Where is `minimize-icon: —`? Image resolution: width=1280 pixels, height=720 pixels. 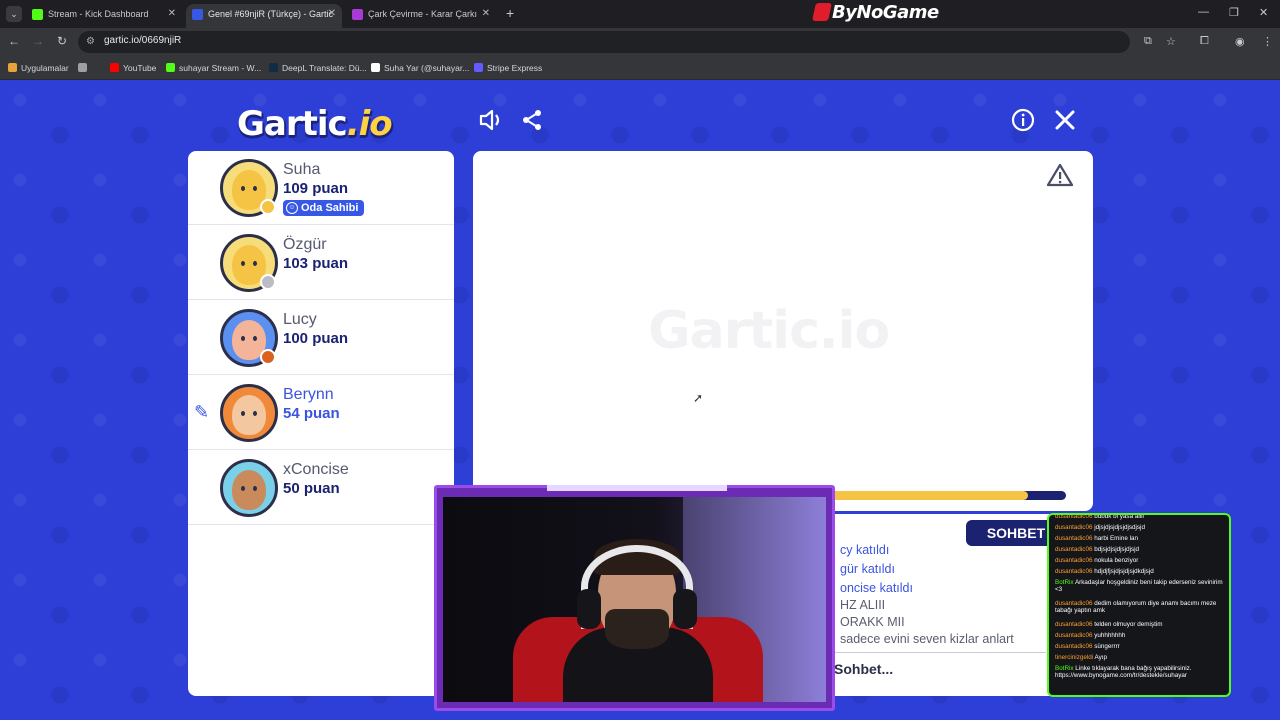
minimize-icon: — is located at coordinates (1203, 12).